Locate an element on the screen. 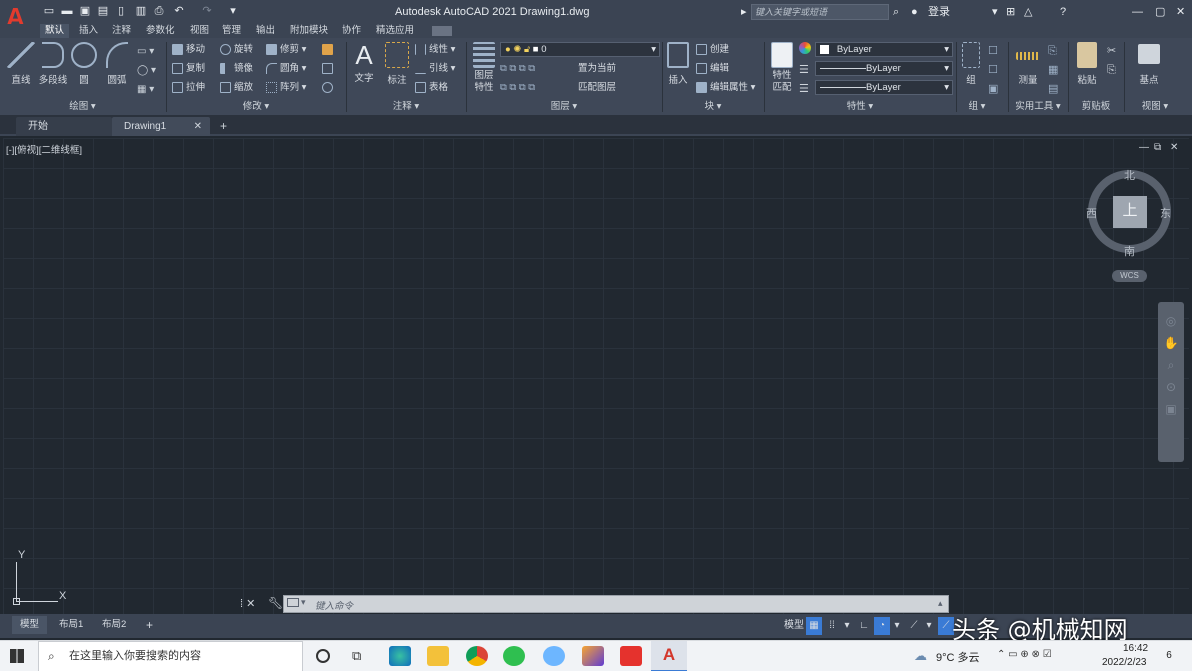 Image resolution: width=1192 pixels, height=671 pixels. customize-quick-access-icon: ▾ is located at coordinates (233, 11).